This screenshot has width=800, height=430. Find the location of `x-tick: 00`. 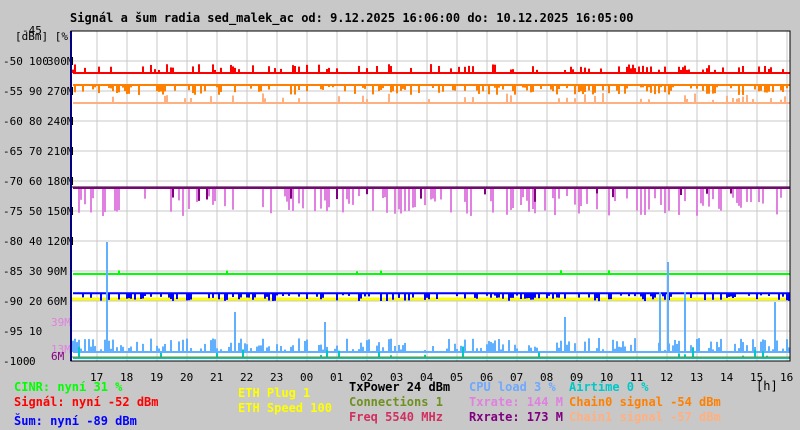

x-tick: 00 is located at coordinates (306, 377).